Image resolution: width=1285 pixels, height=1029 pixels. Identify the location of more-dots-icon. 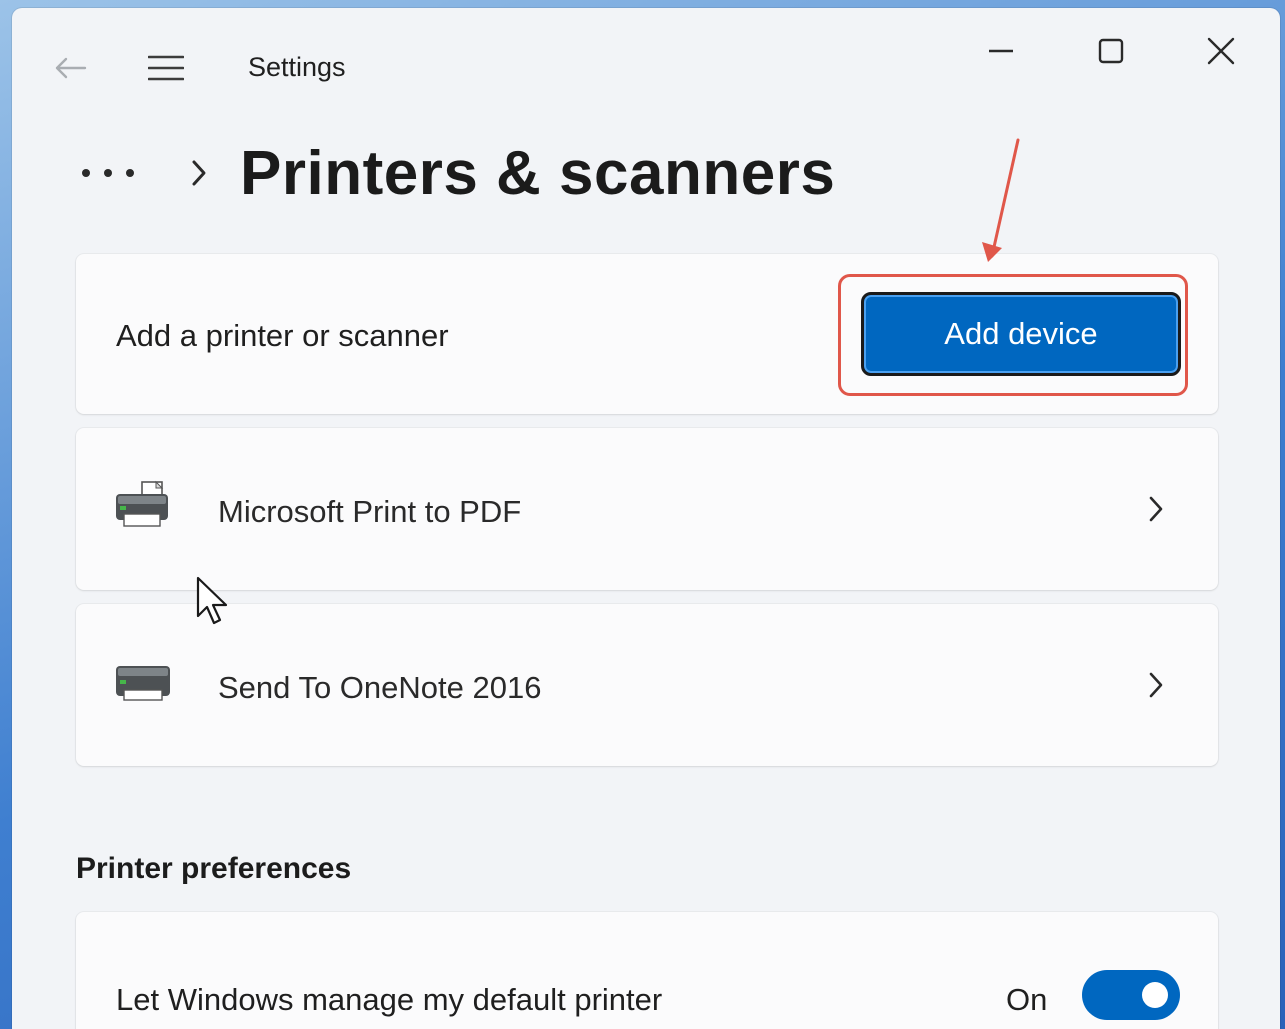
(108, 173).